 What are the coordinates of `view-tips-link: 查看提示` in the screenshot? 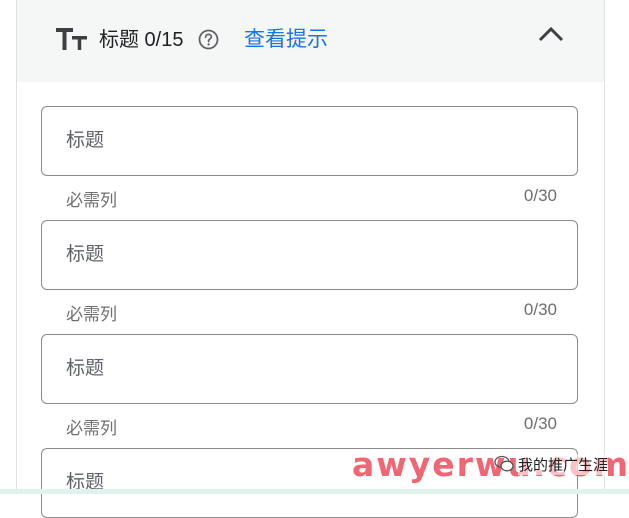 It's located at (286, 40).